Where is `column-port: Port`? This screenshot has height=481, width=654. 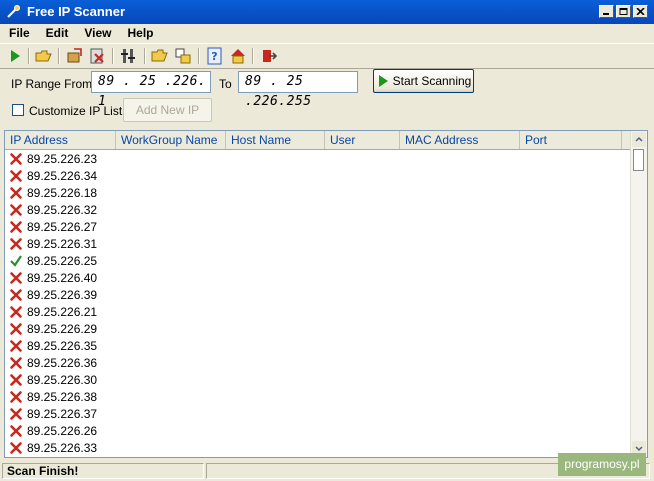 column-port: Port is located at coordinates (571, 140).